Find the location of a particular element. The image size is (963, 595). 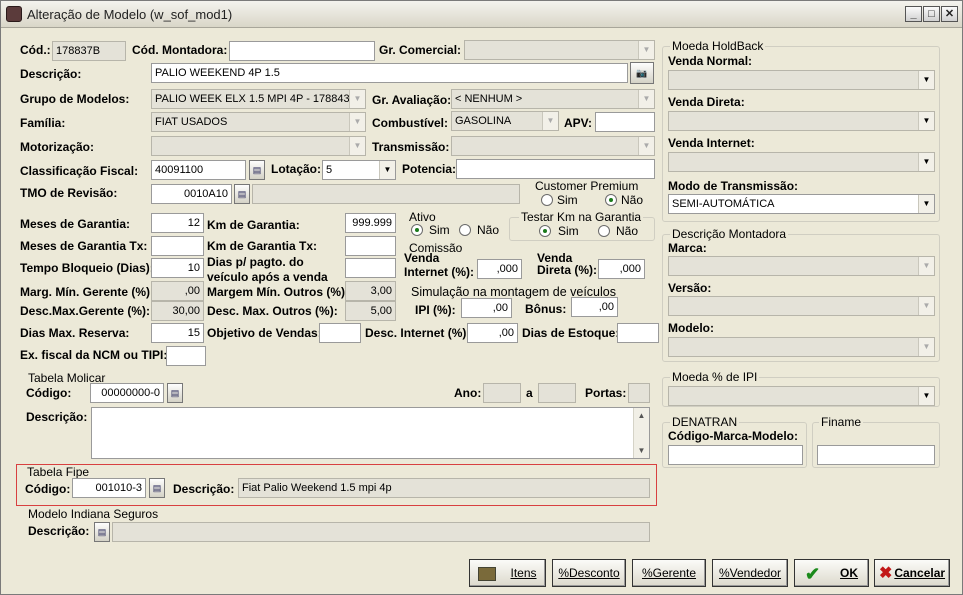

ativo-sim-radio is located at coordinates (417, 230).